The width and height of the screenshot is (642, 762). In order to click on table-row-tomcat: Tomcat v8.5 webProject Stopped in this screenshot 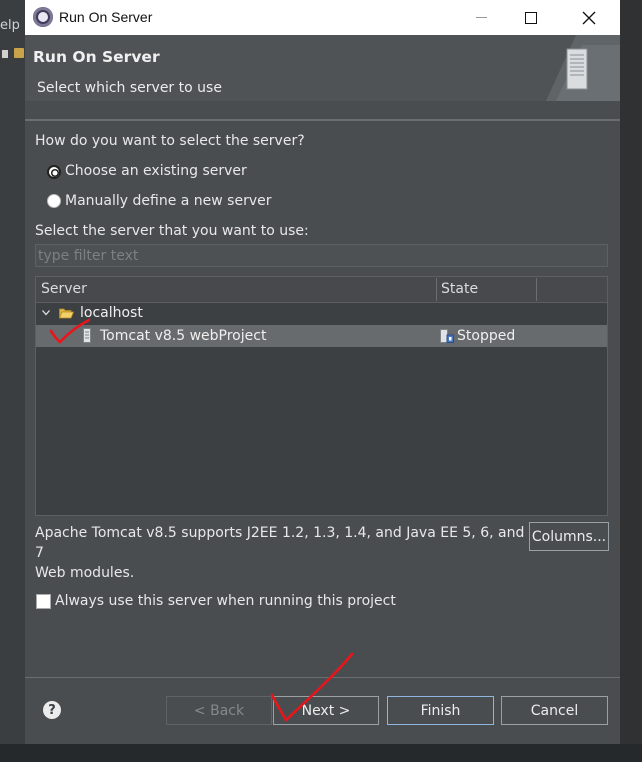, I will do `click(321, 336)`.